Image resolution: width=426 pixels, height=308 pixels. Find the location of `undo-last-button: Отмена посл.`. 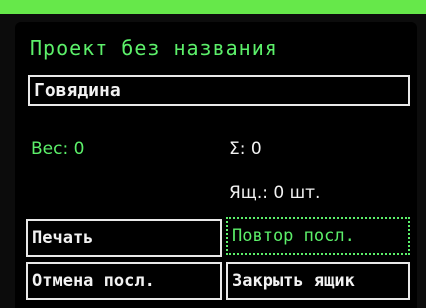

undo-last-button: Отмена посл. is located at coordinates (124, 281).